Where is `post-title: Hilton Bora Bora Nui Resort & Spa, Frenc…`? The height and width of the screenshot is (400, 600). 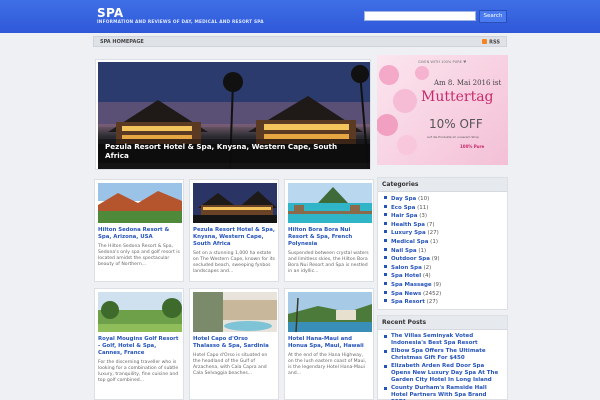
post-title: Hilton Bora Bora Nui Resort & Spa, Frenc… is located at coordinates (329, 237).